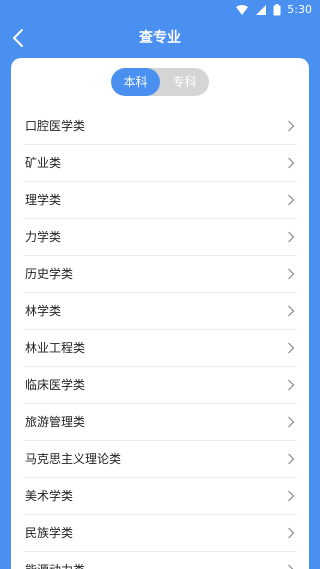 This screenshot has height=569, width=320. I want to click on title-bar: 查专业, so click(160, 38).